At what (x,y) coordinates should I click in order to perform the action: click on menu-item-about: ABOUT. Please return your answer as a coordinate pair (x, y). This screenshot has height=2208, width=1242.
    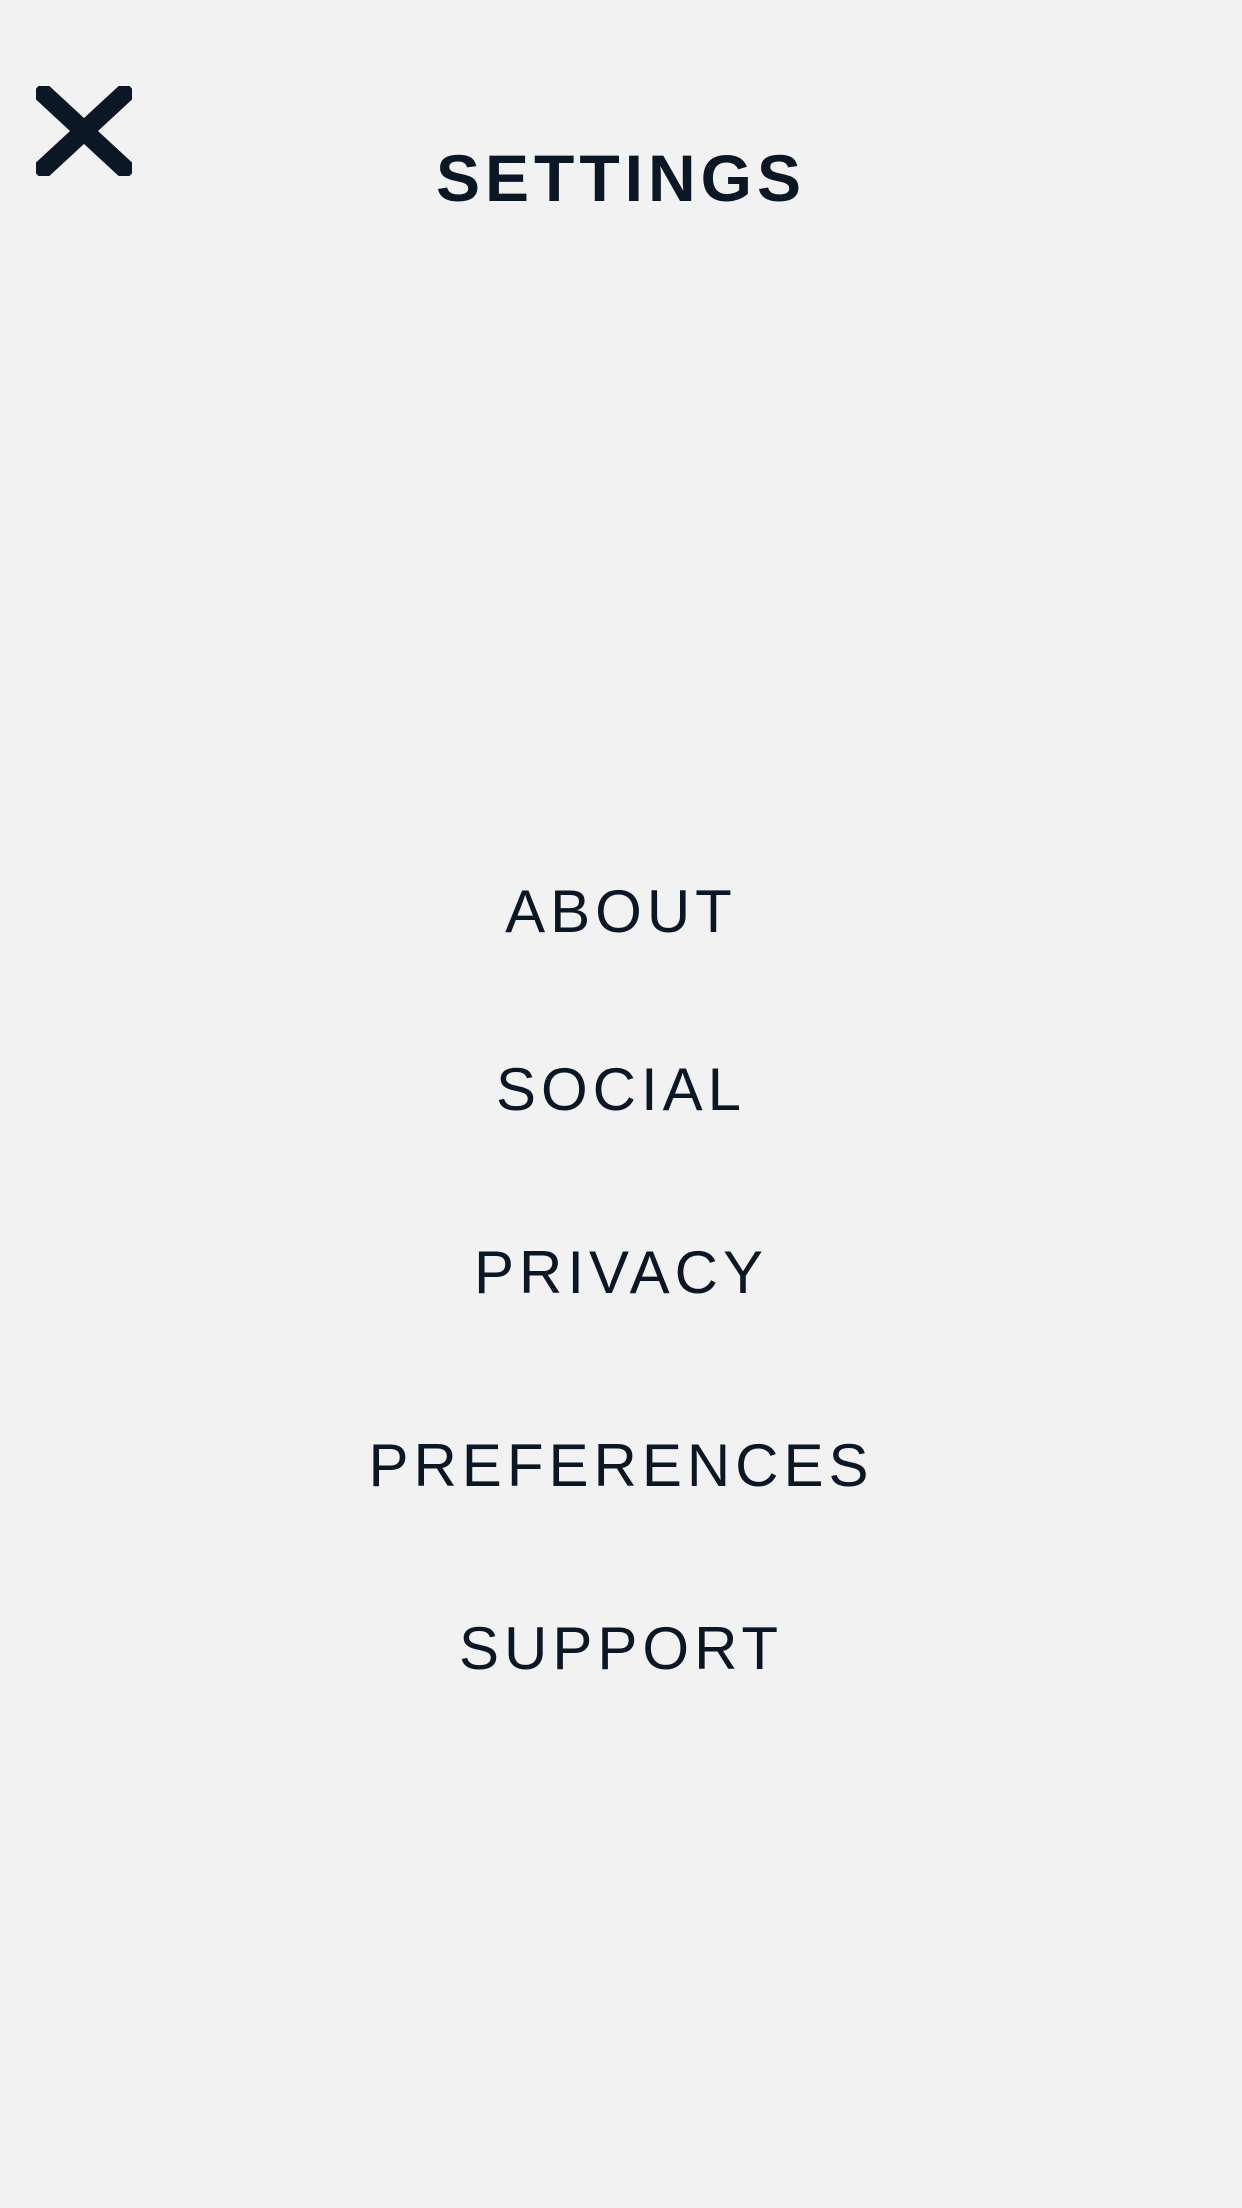
    Looking at the image, I should click on (621, 912).